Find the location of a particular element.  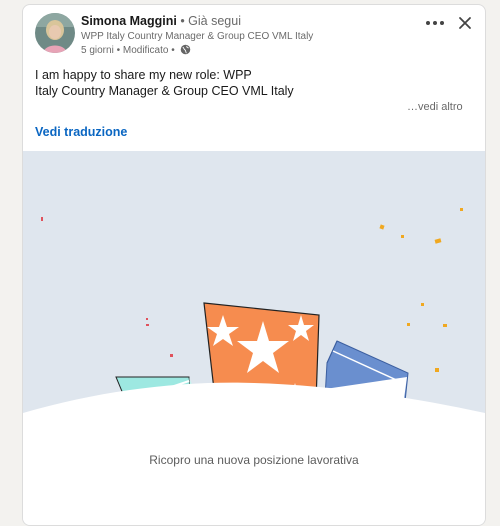

edited-label: Modificato is located at coordinates (145, 50).